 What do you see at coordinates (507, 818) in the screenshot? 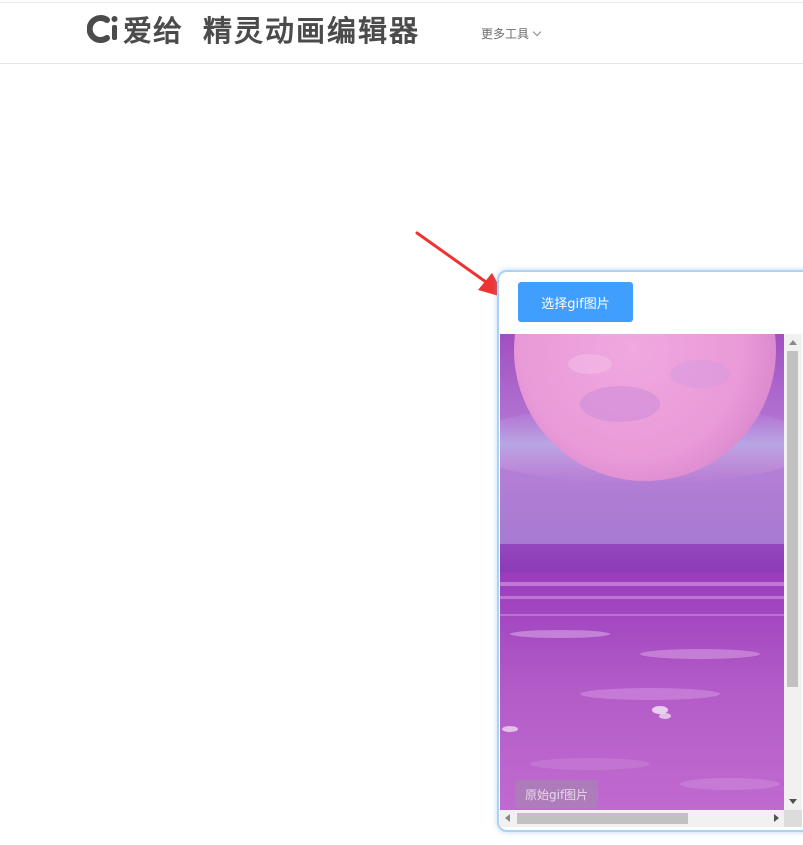
I see `scroll-left-icon` at bounding box center [507, 818].